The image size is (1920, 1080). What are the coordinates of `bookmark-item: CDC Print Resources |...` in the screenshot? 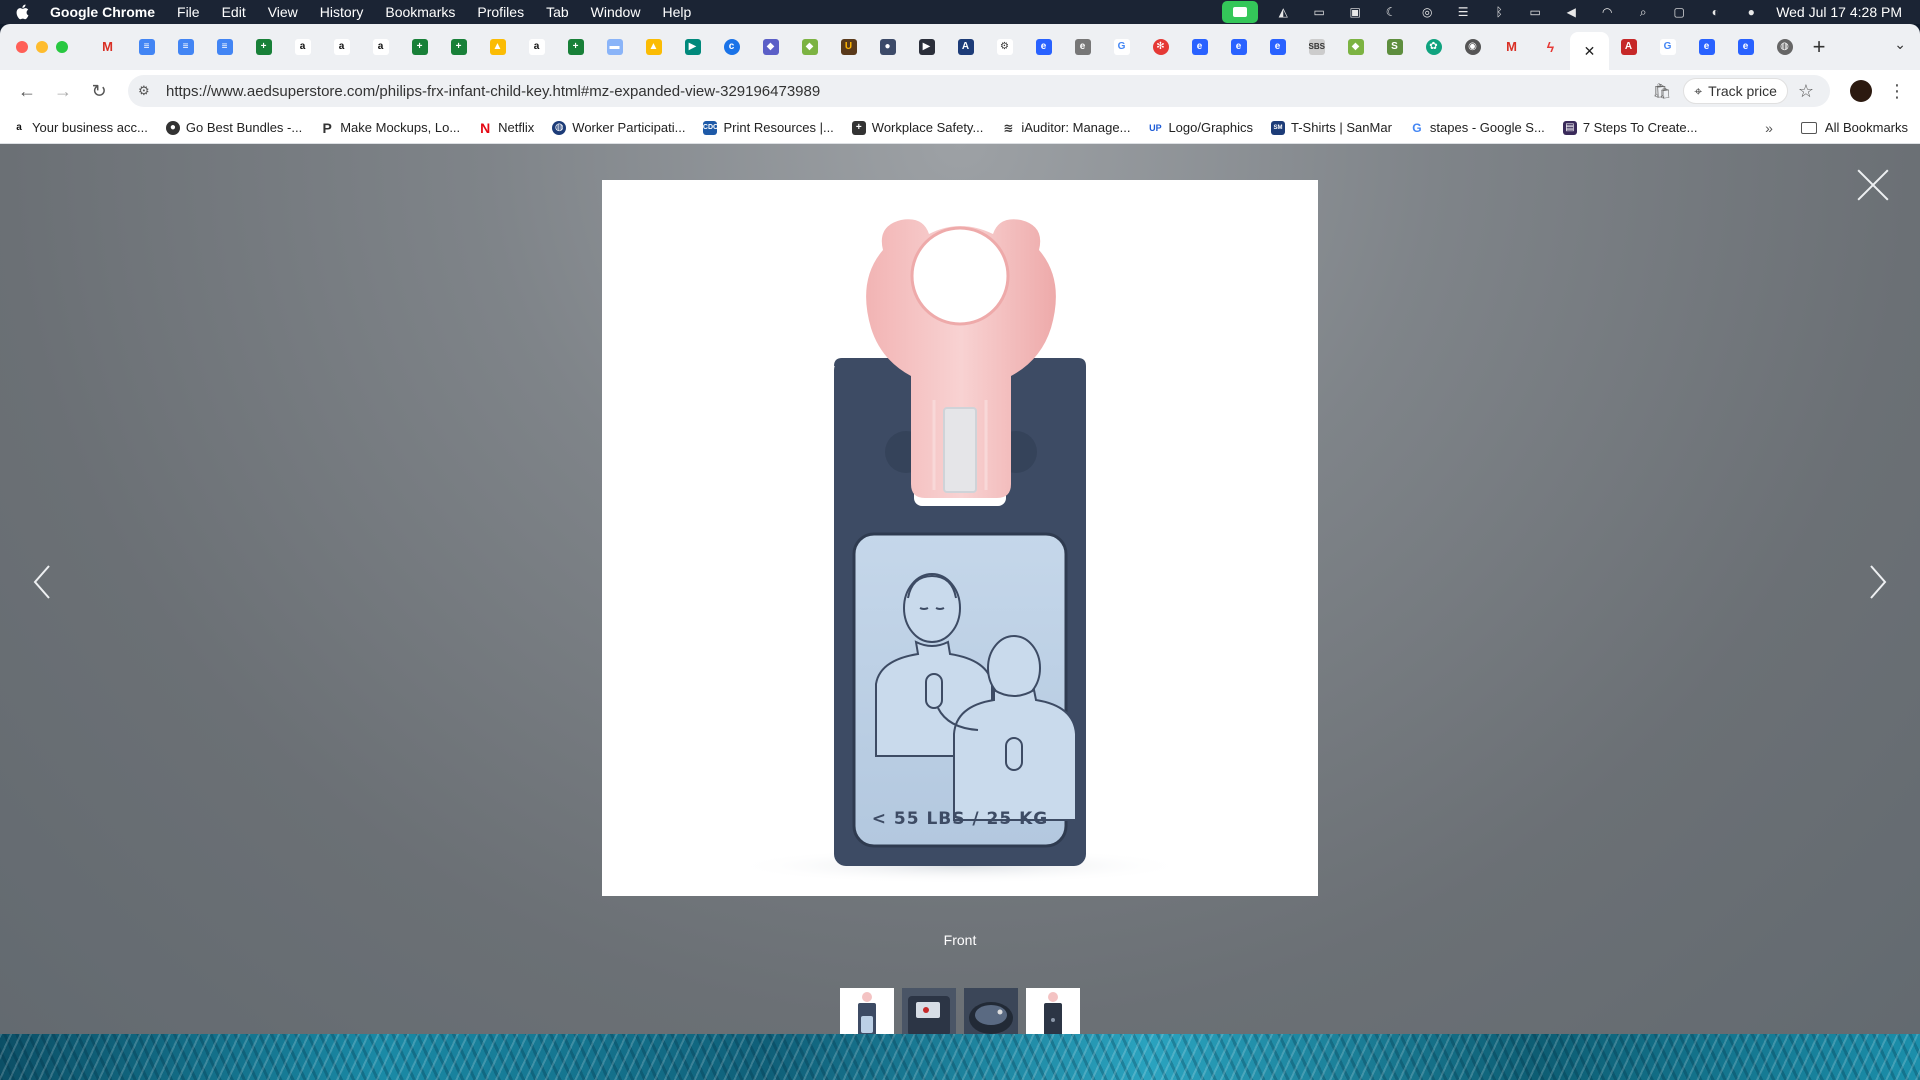 It's located at (768, 127).